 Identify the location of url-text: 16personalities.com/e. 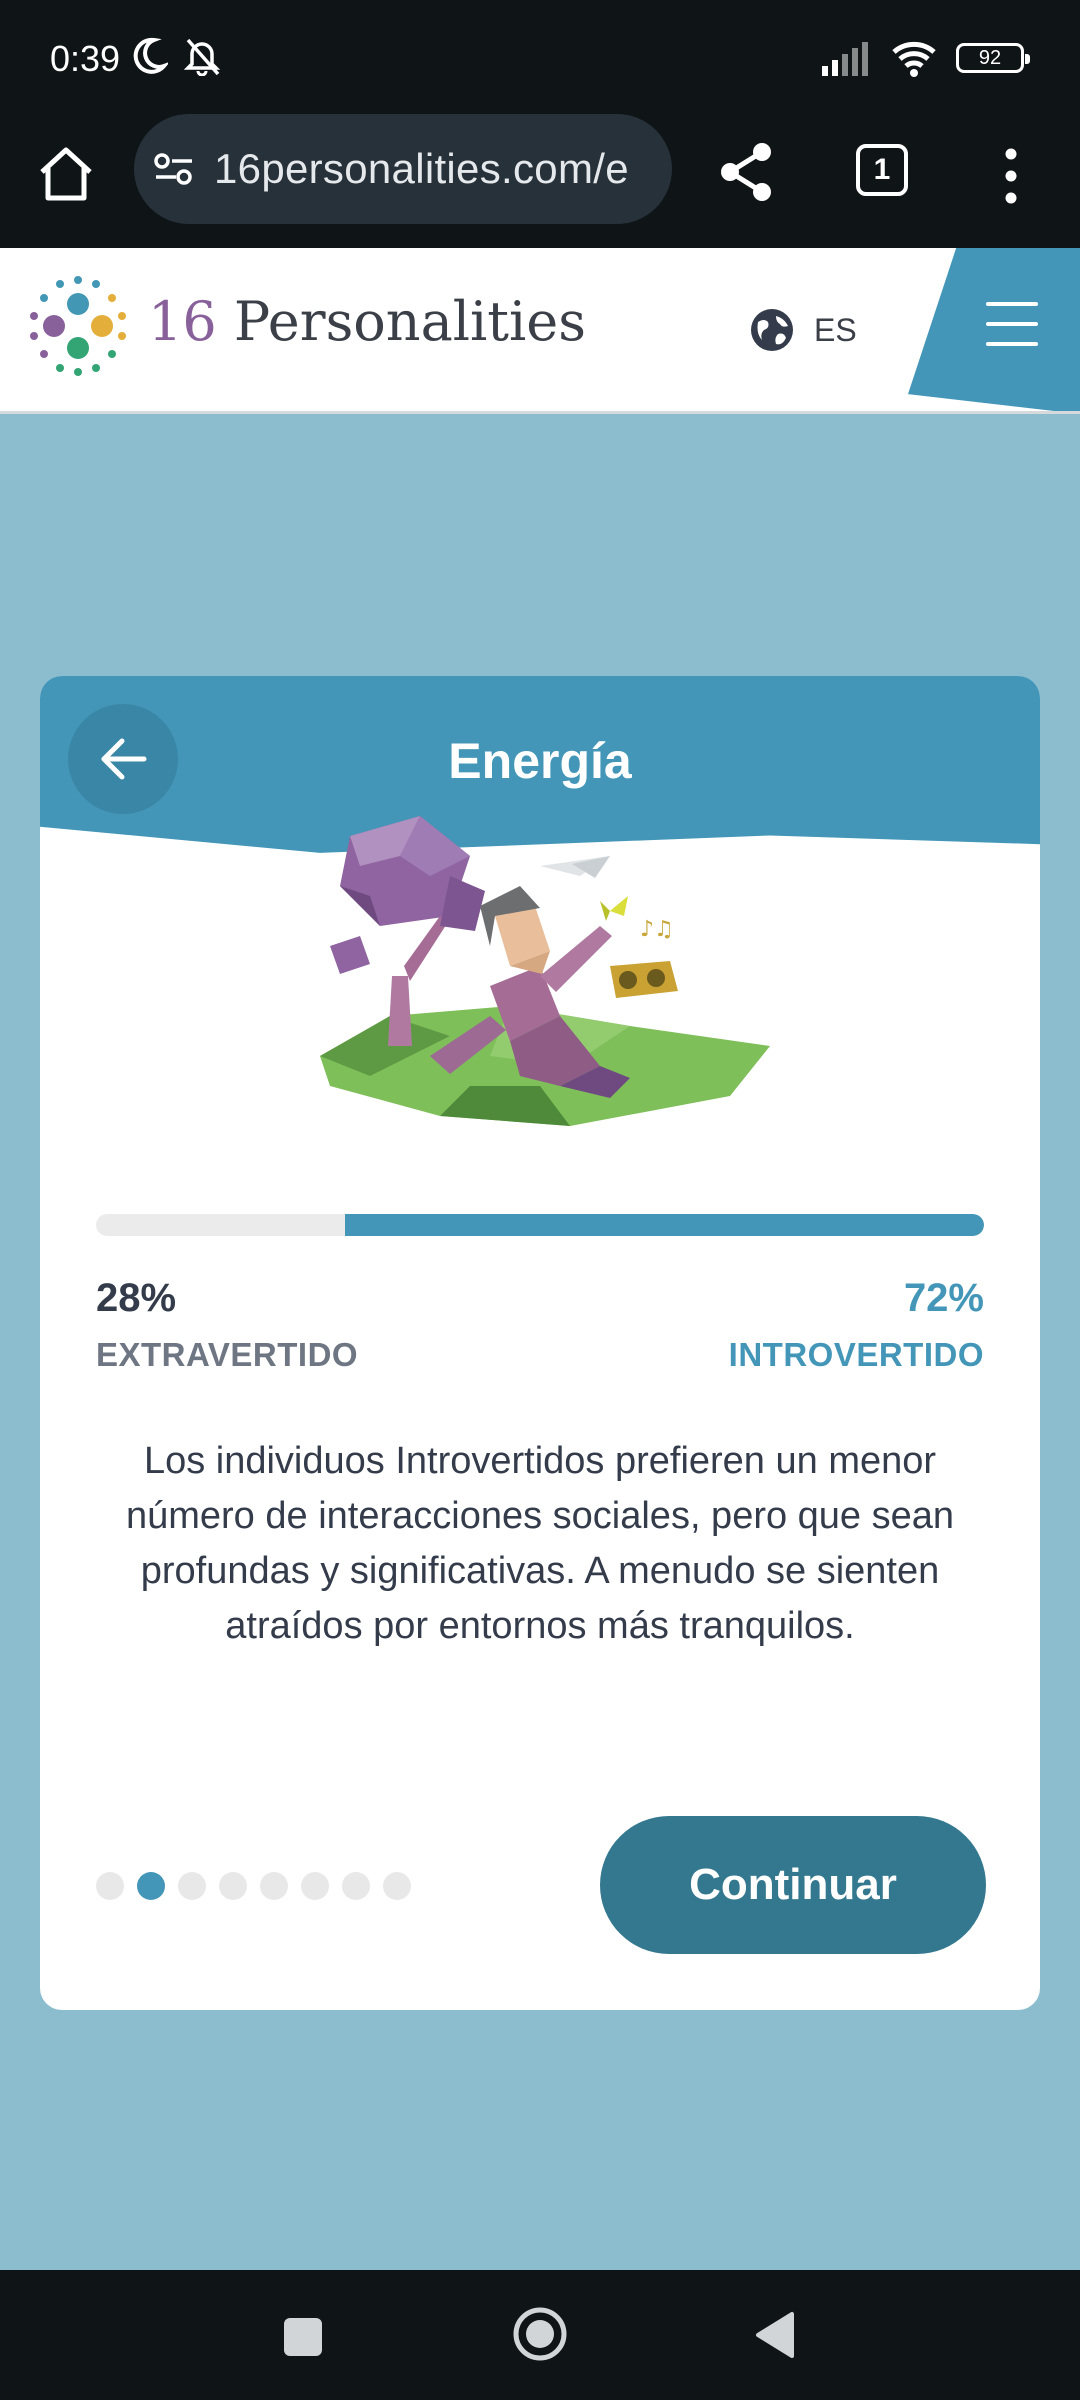
(421, 168).